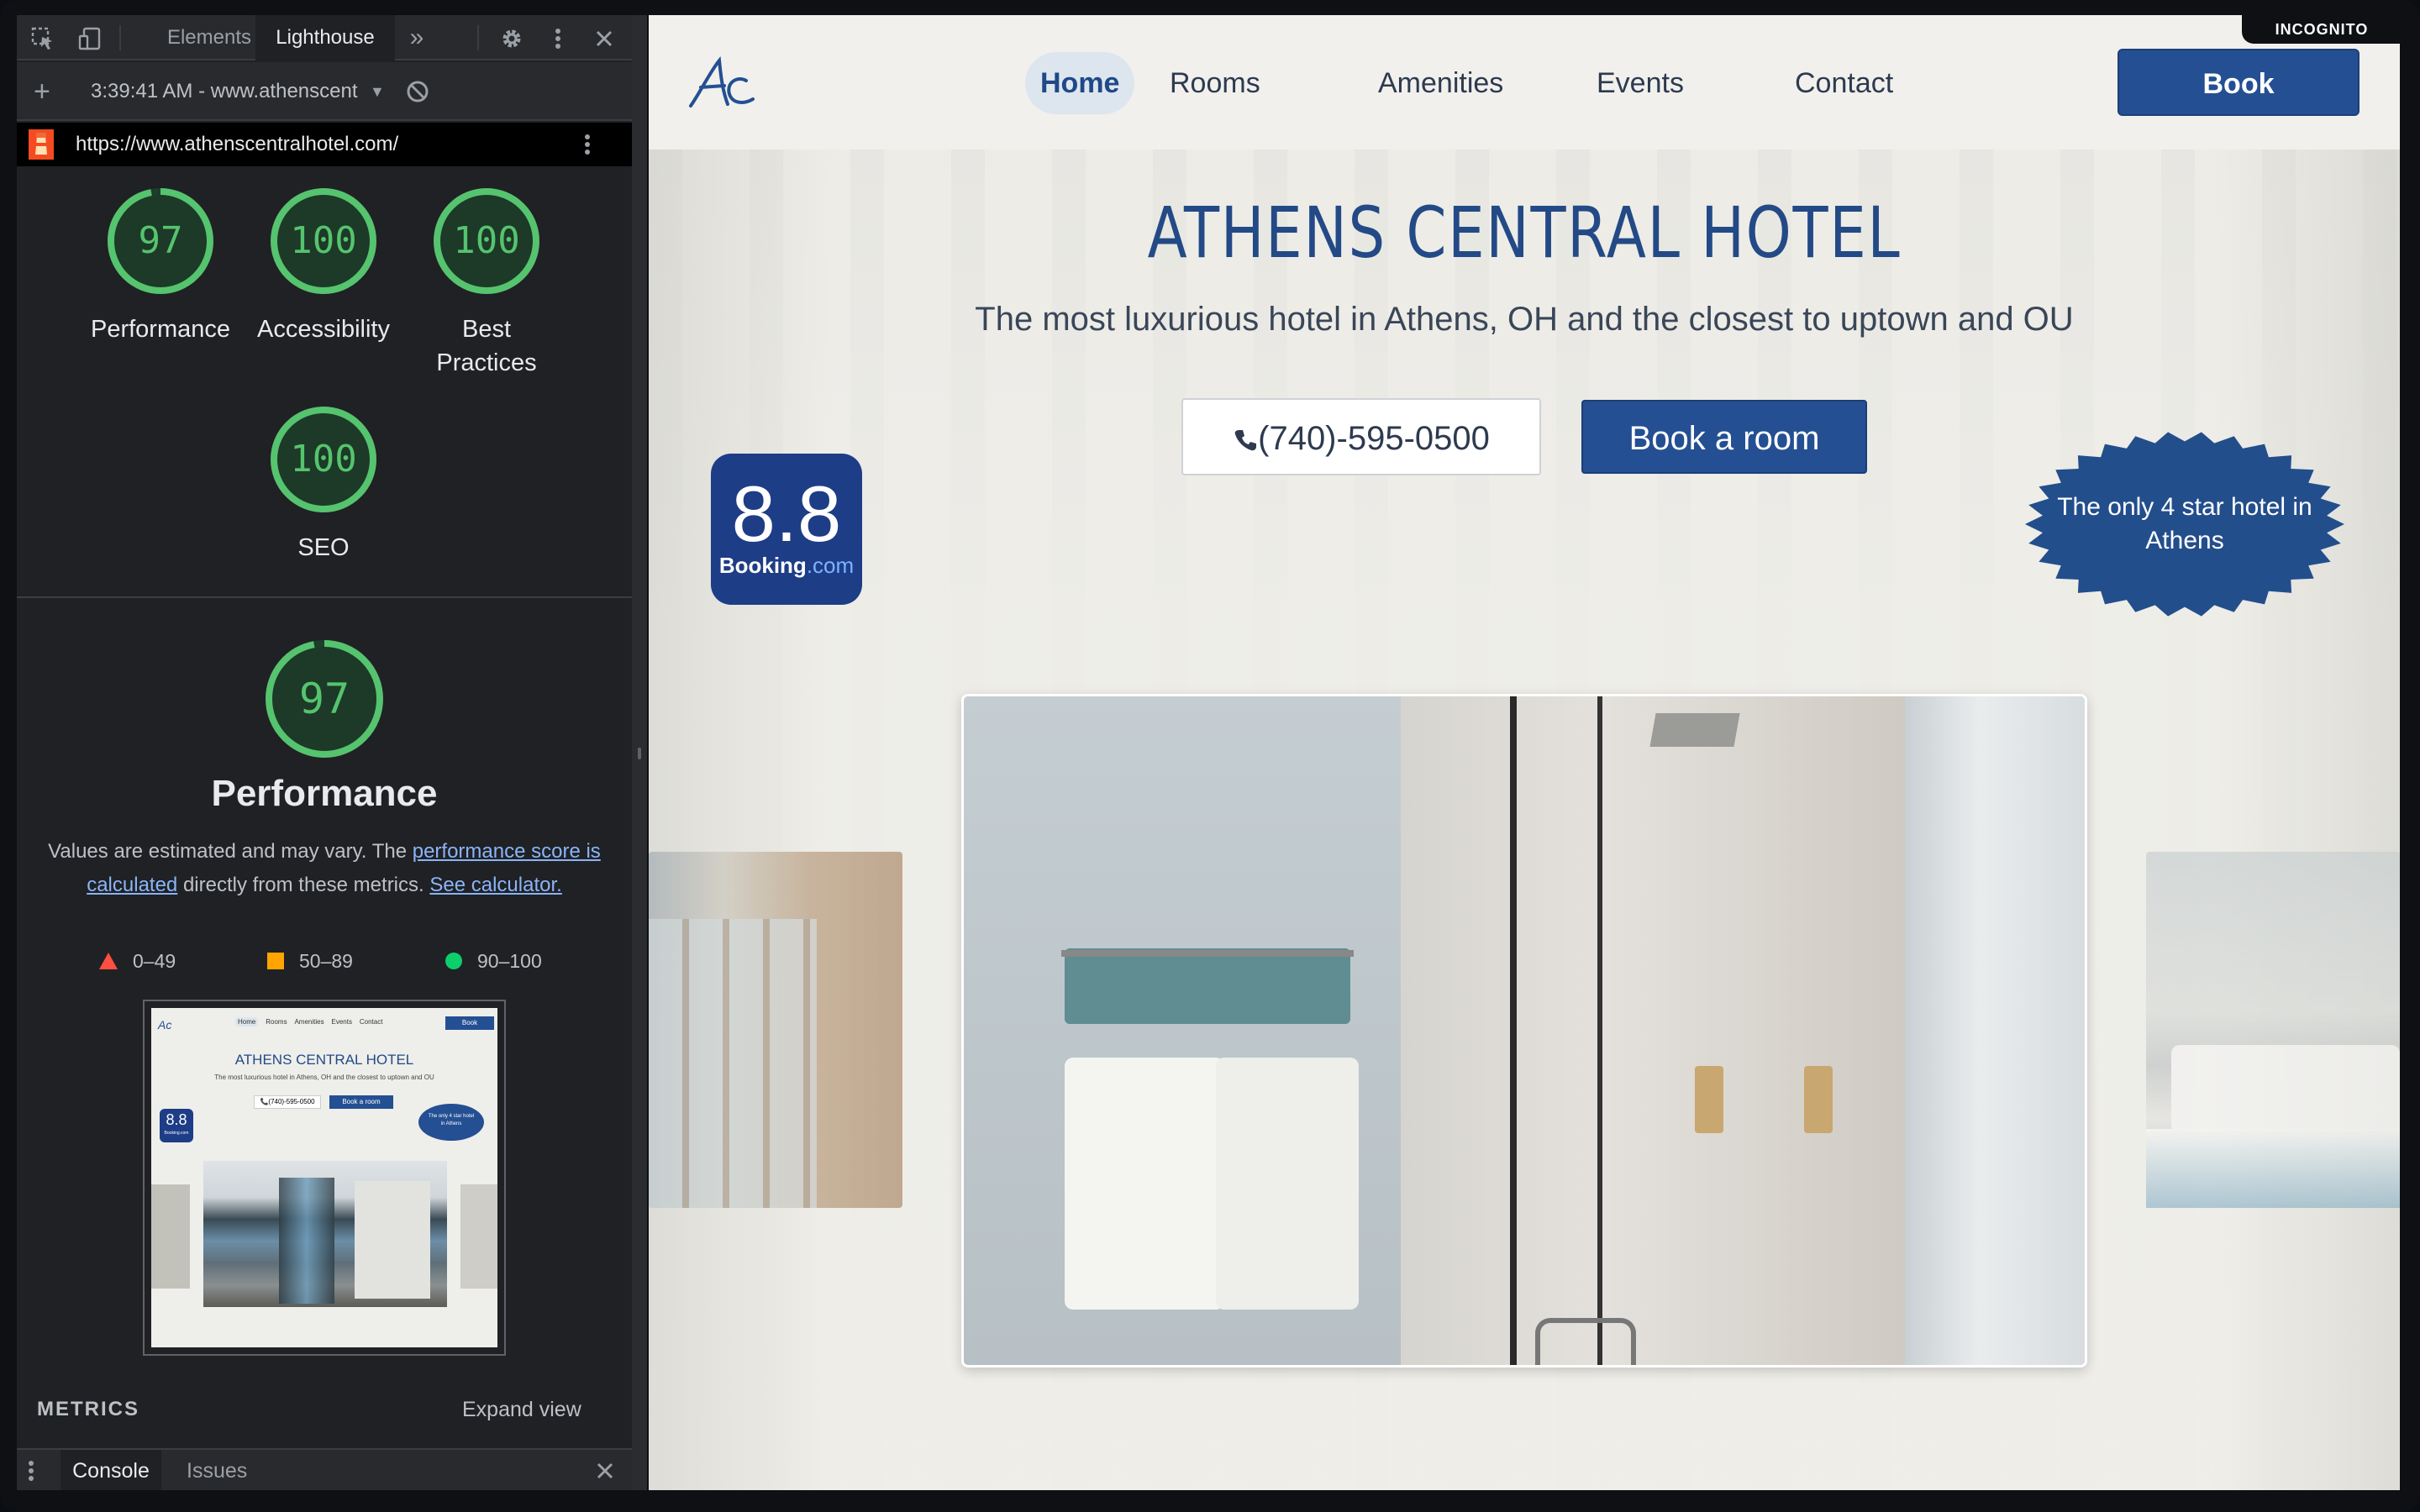 The image size is (2420, 1512). What do you see at coordinates (2184, 523) in the screenshot?
I see `four-star-text: The only 4 star hotel in Athens` at bounding box center [2184, 523].